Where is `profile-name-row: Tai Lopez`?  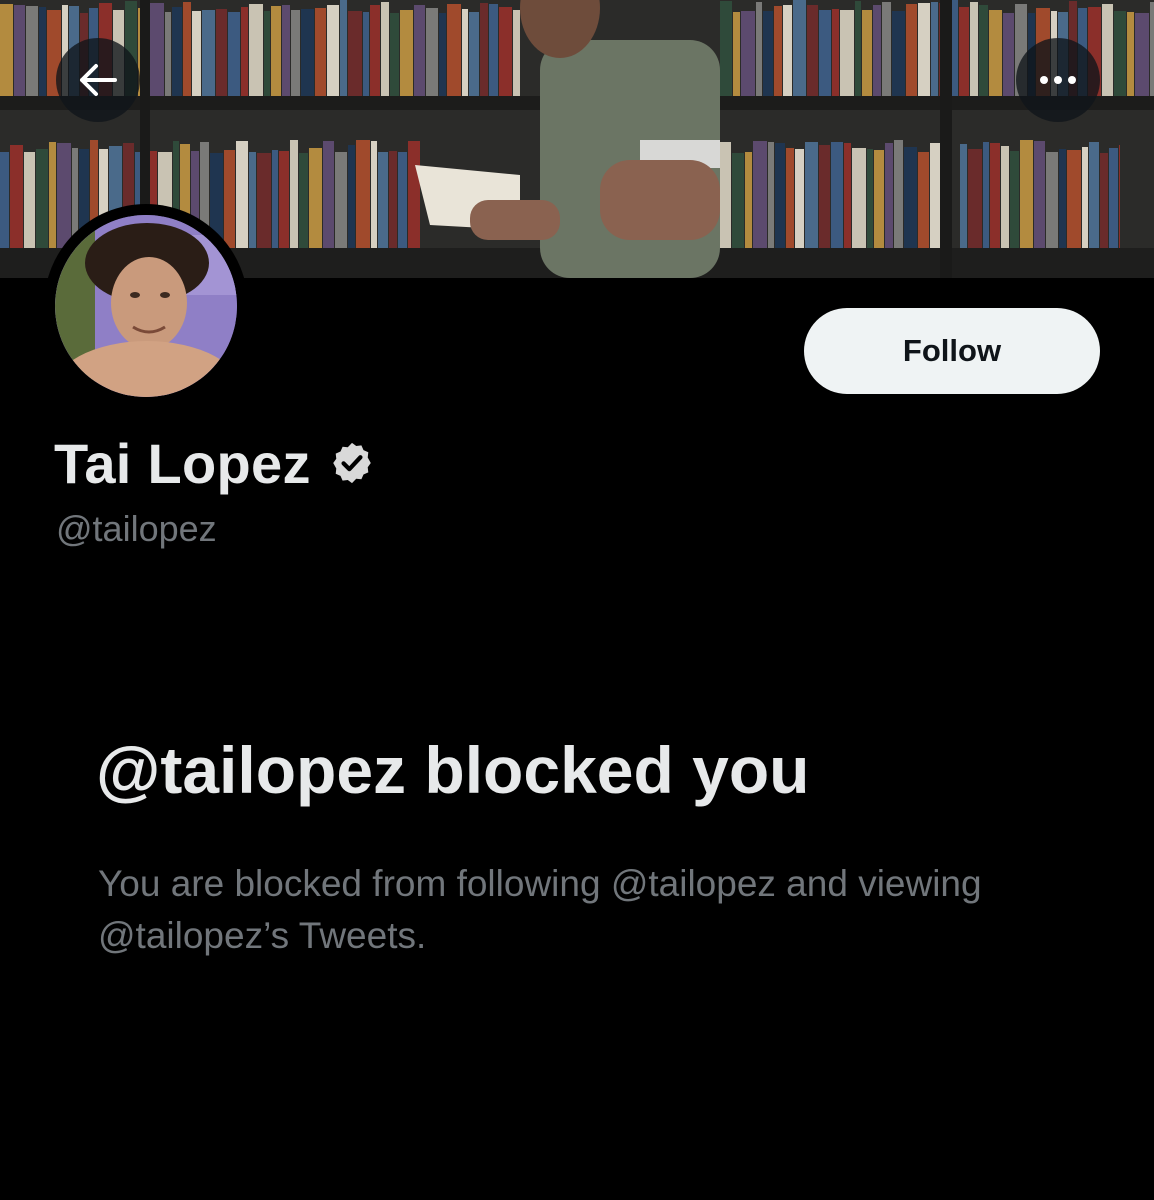
profile-name-row: Tai Lopez is located at coordinates (214, 463).